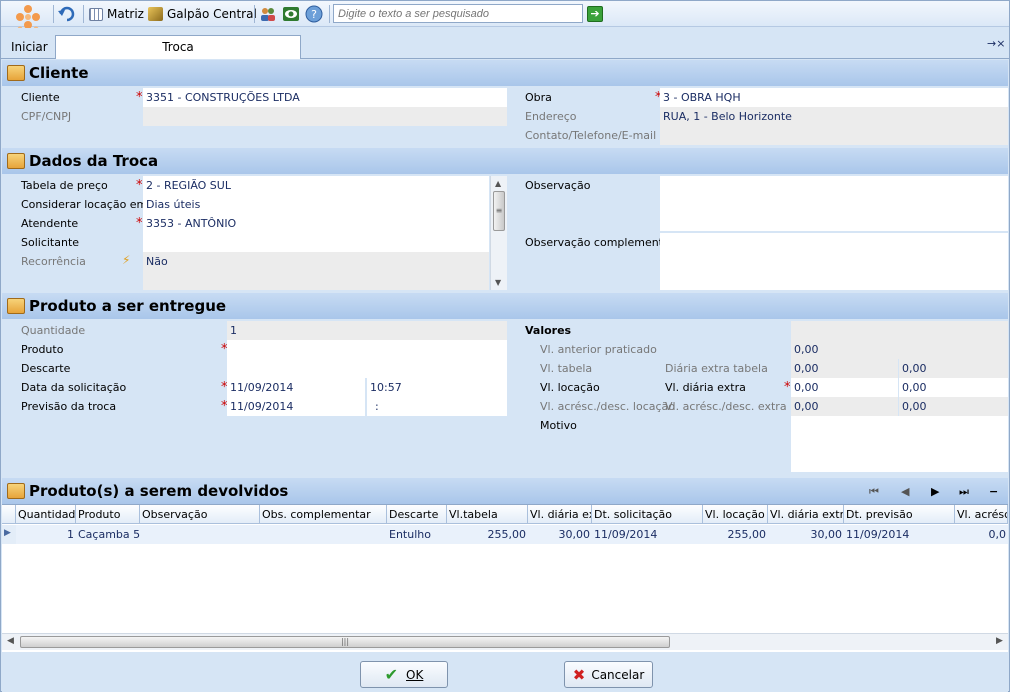 The height and width of the screenshot is (692, 1010). I want to click on row-indicator-header, so click(9, 514).